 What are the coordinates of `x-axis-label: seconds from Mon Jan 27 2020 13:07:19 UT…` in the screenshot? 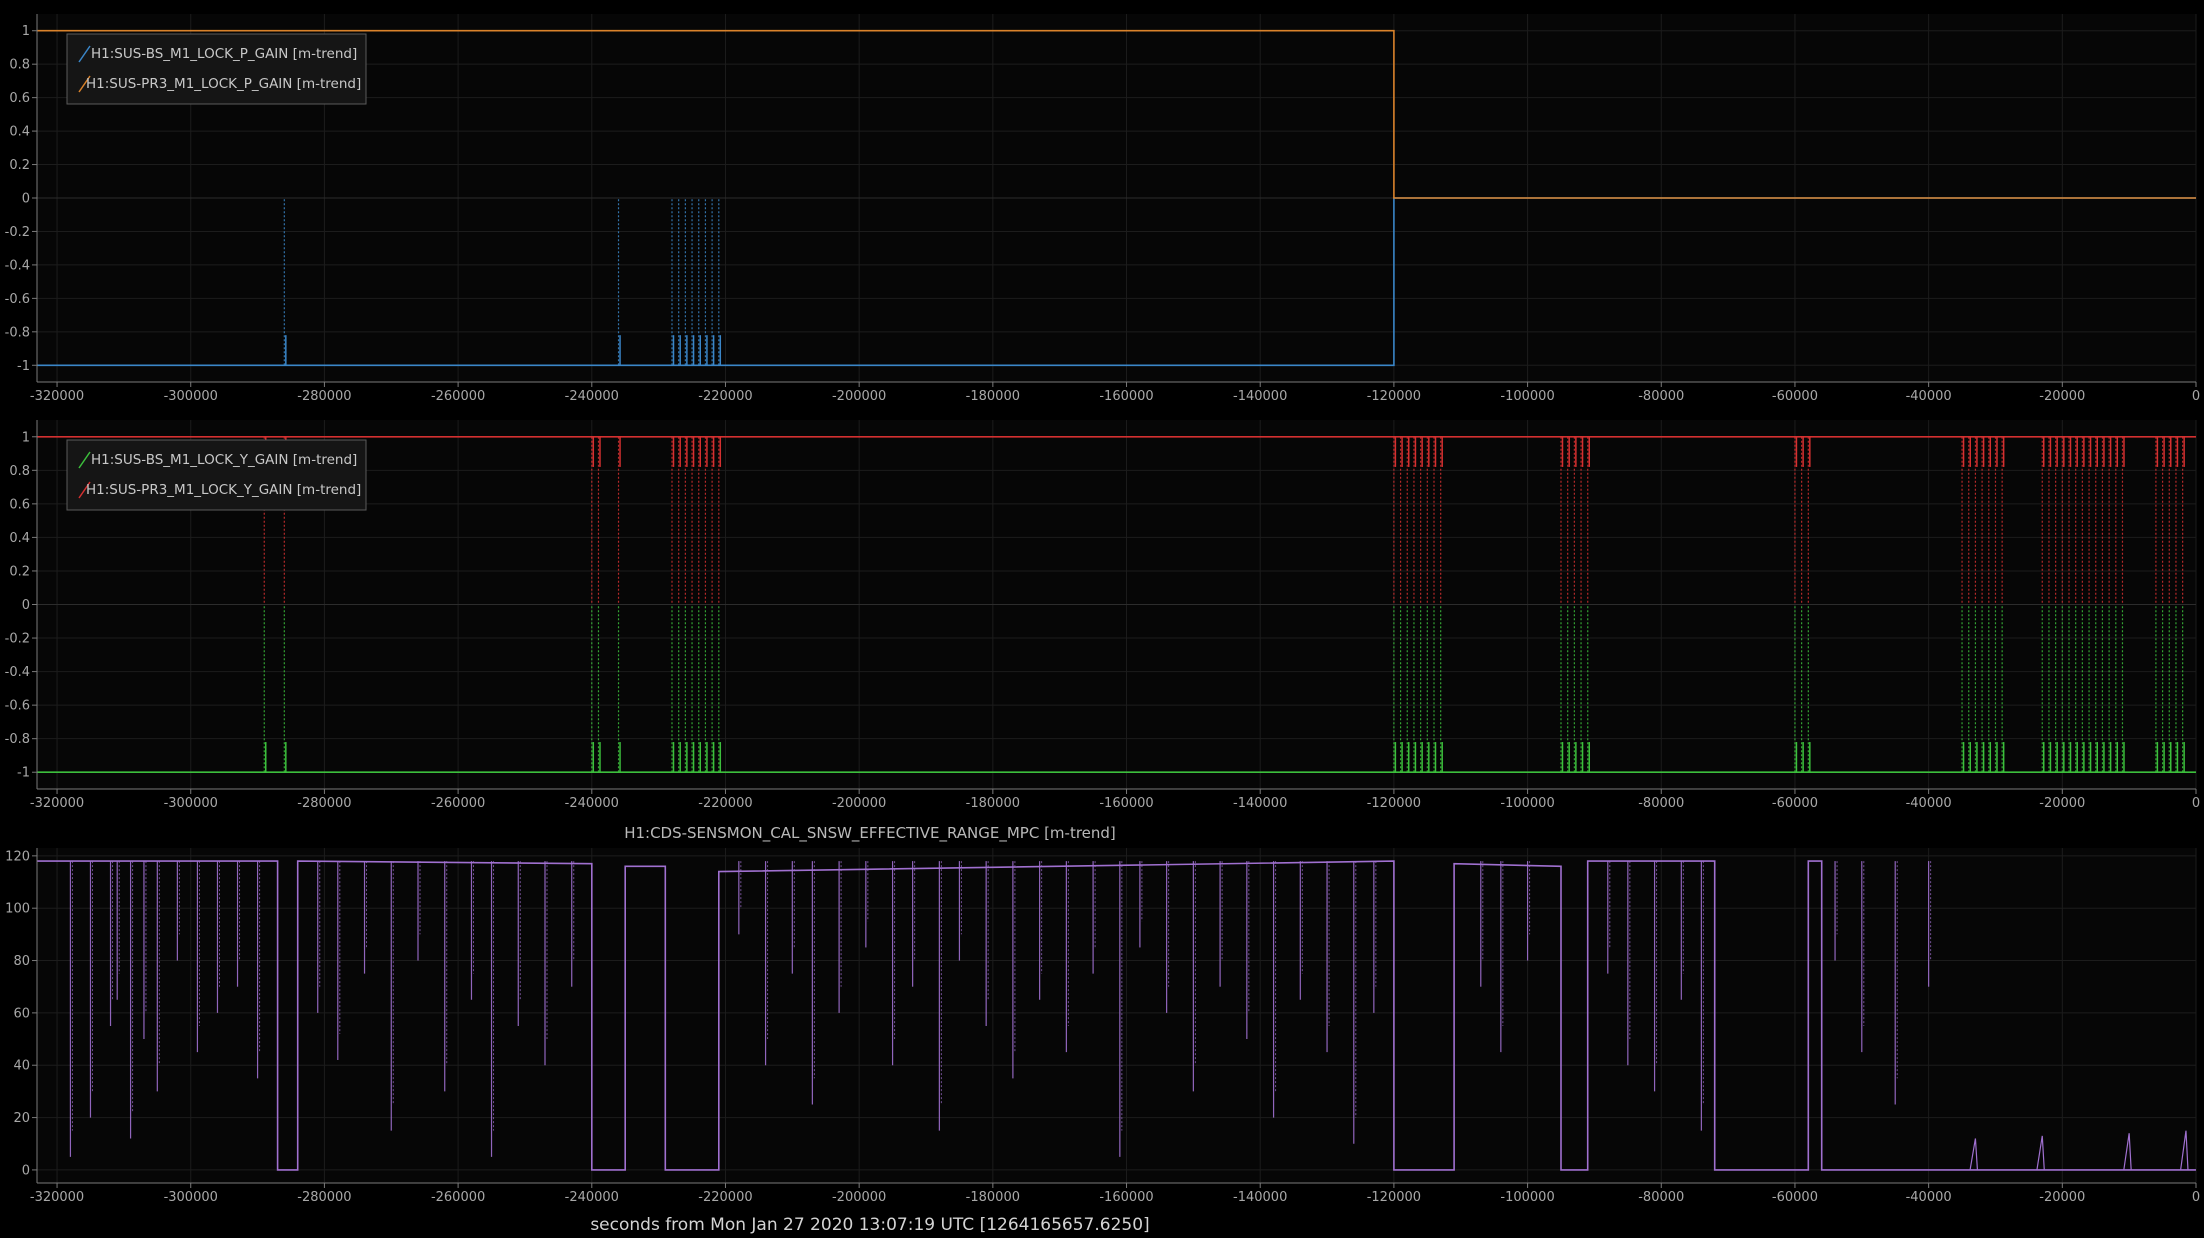 It's located at (869, 1225).